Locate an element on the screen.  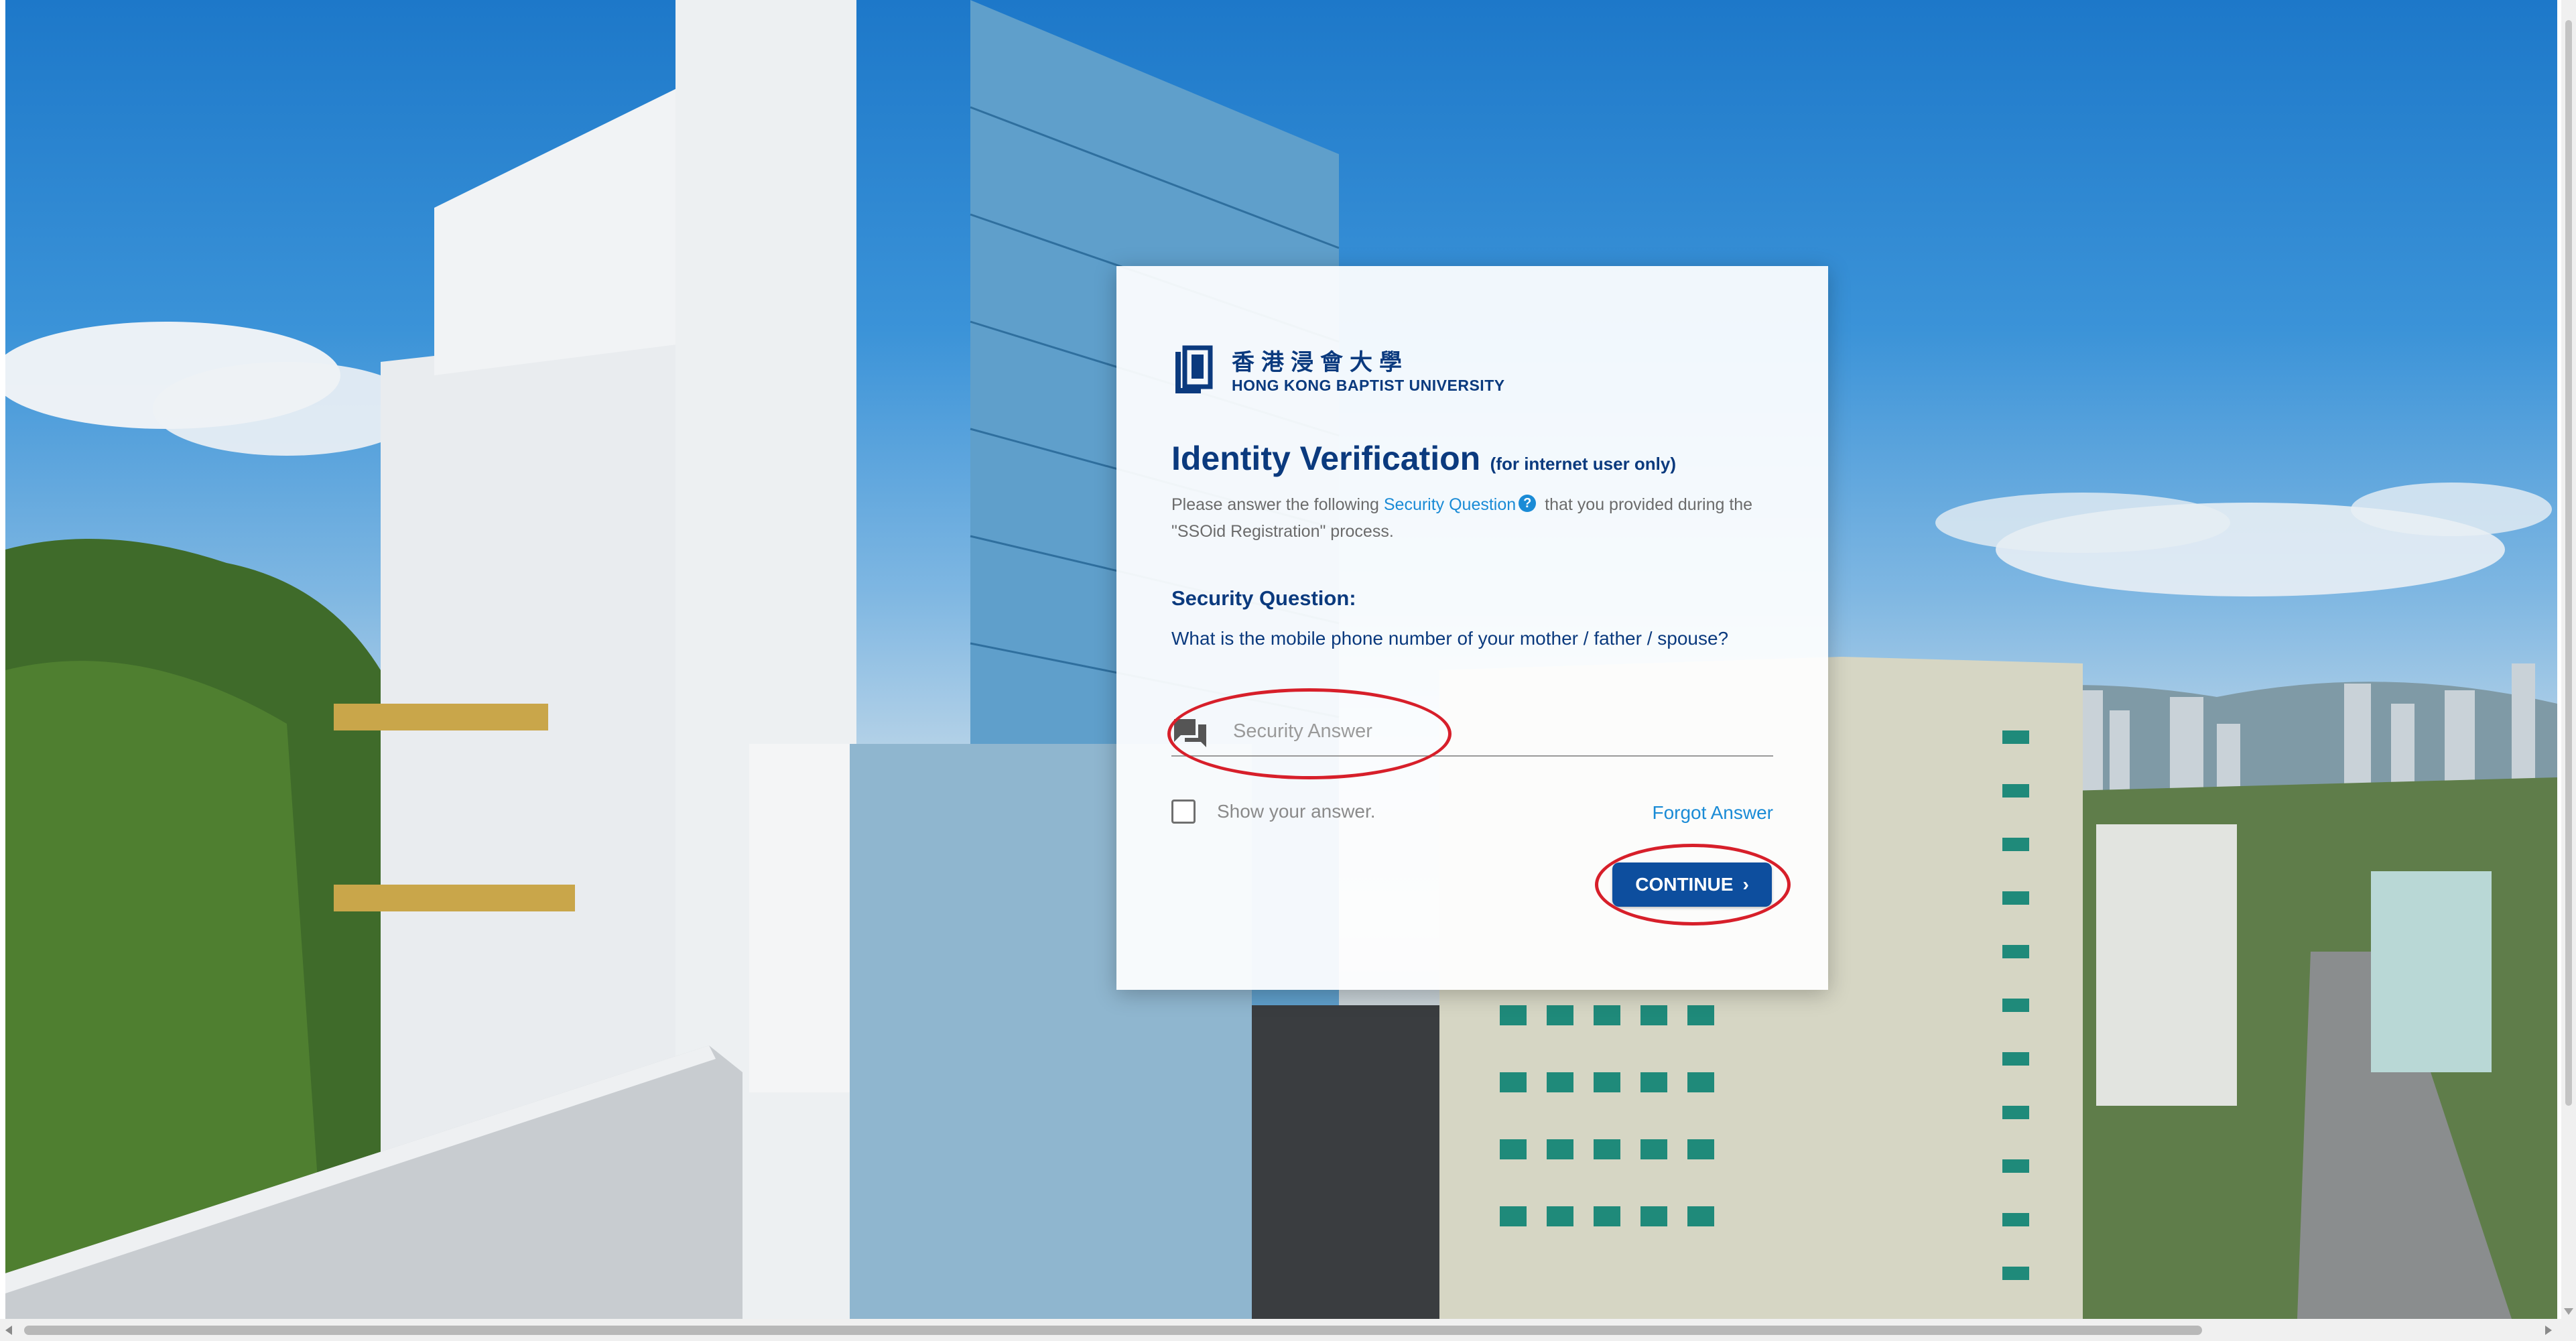
security-question-label: Security Question: is located at coordinates (1263, 598).